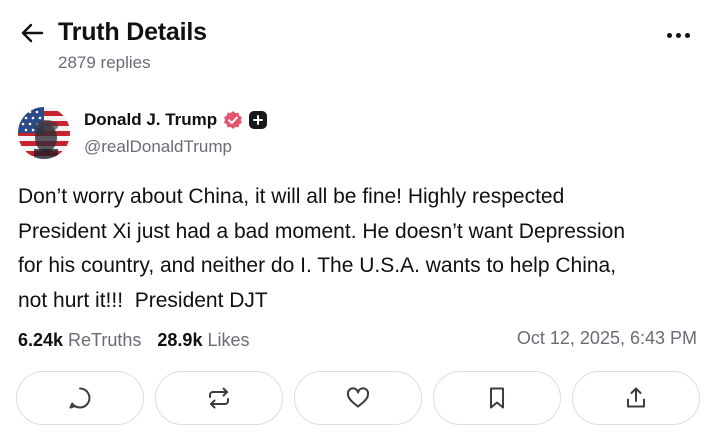 The width and height of the screenshot is (716, 448). I want to click on share-icon, so click(636, 397).